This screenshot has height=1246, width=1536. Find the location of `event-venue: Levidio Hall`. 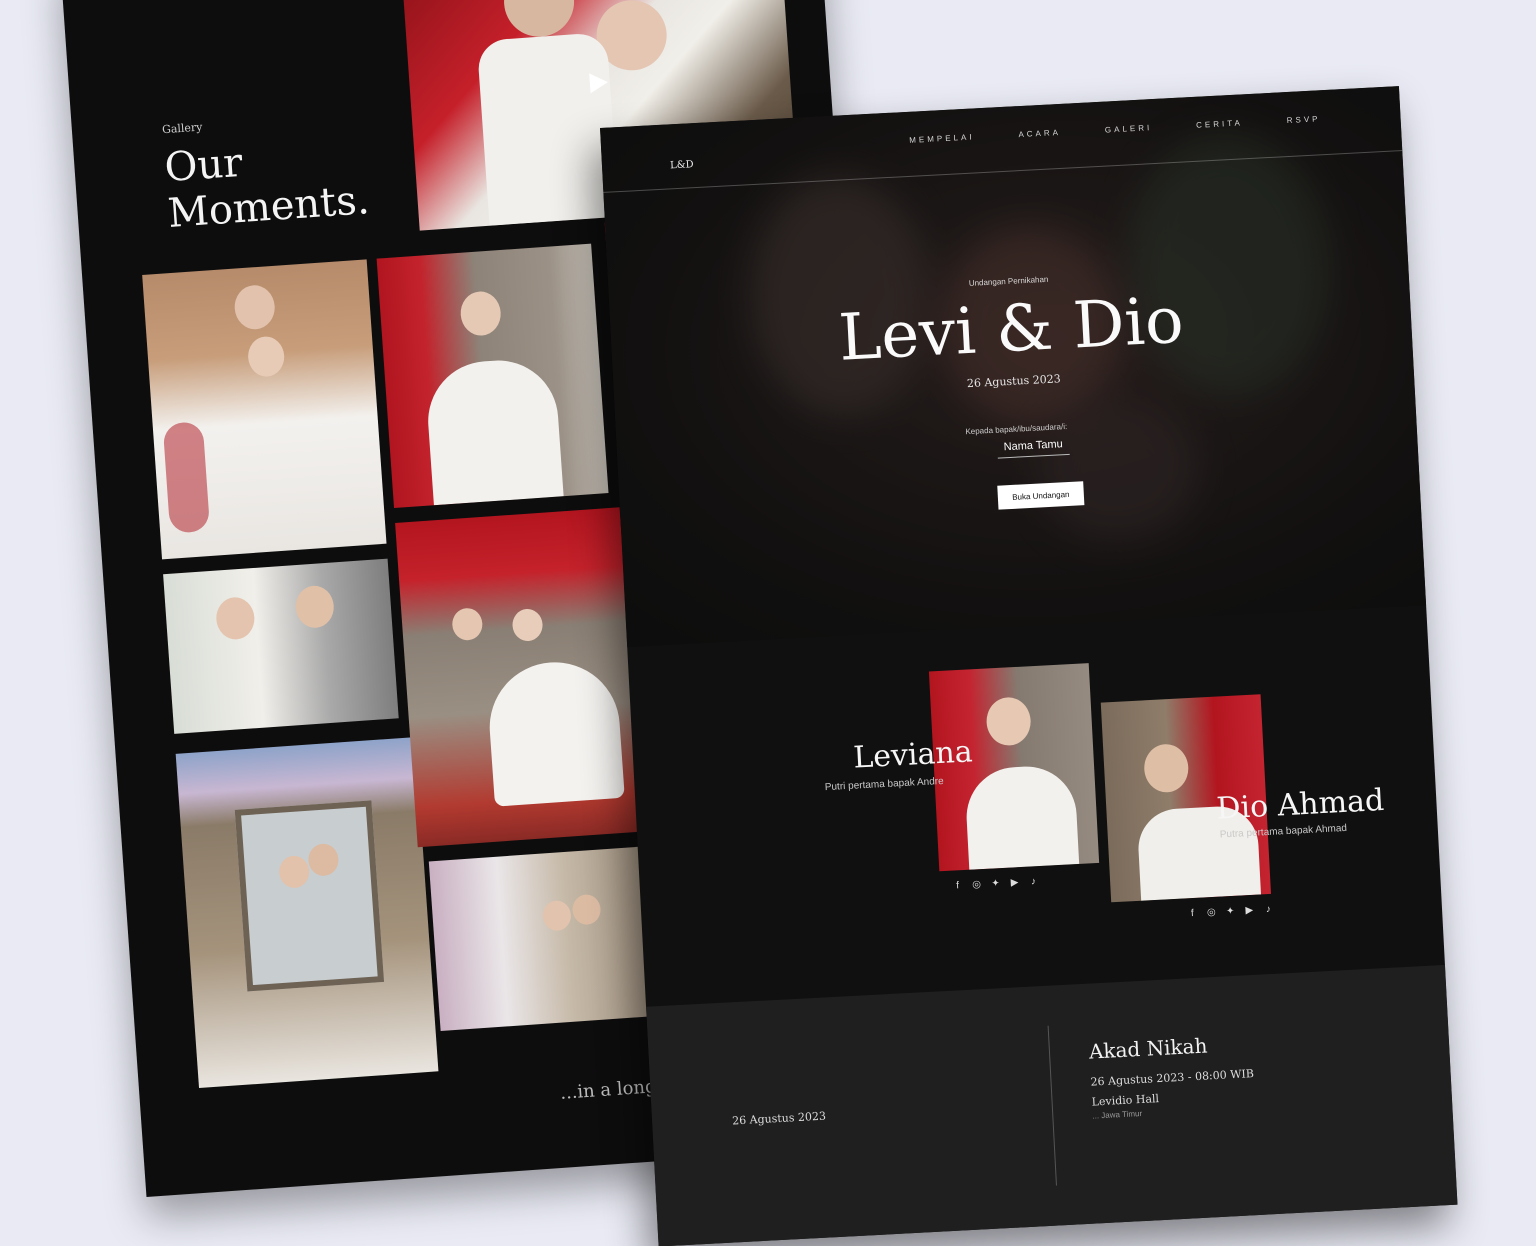

event-venue: Levidio Hall is located at coordinates (1125, 1100).